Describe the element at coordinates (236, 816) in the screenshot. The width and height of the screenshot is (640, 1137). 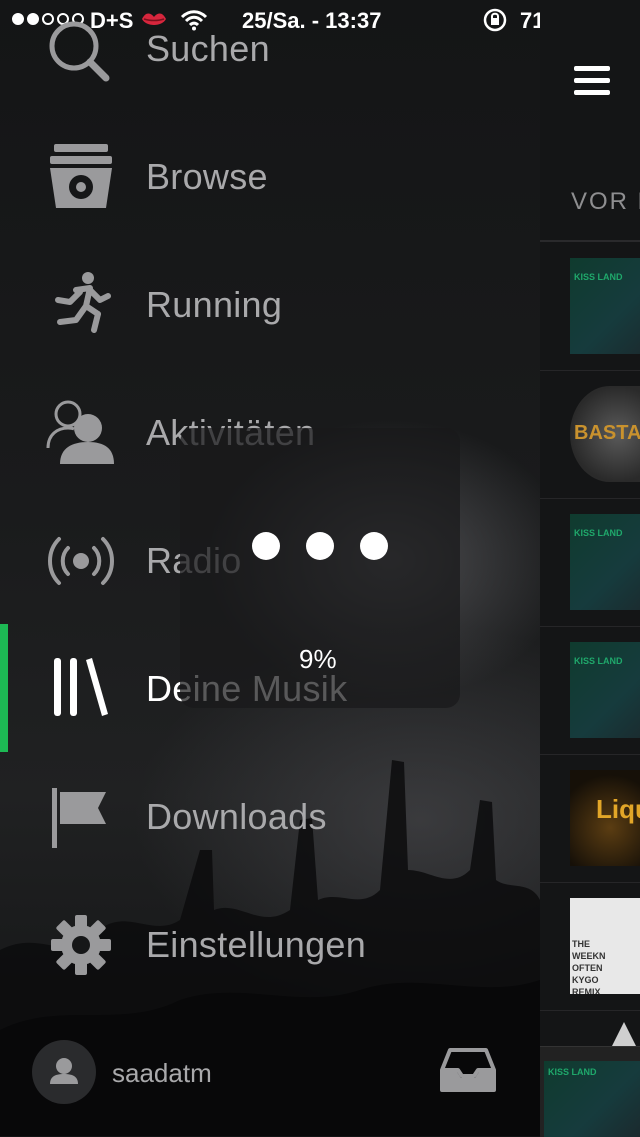
I see `menu-label: Downloads` at that location.